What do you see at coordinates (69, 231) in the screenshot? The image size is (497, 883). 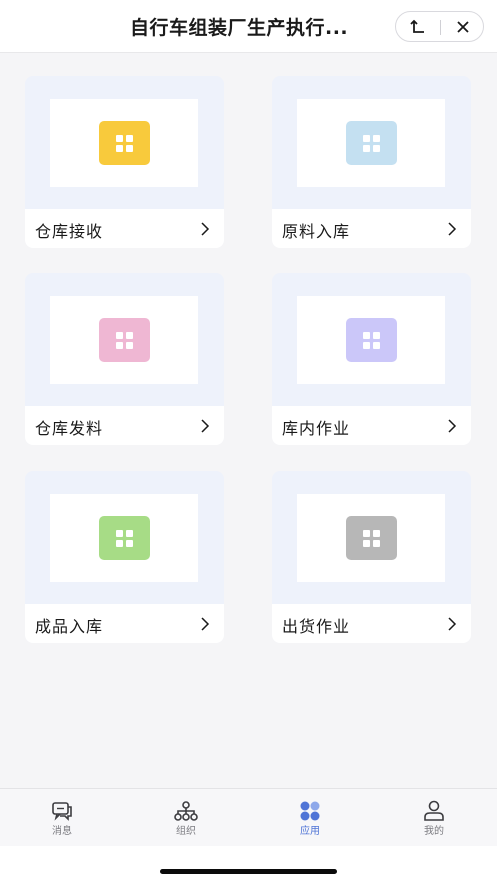 I see `card-label: 仓库接收` at bounding box center [69, 231].